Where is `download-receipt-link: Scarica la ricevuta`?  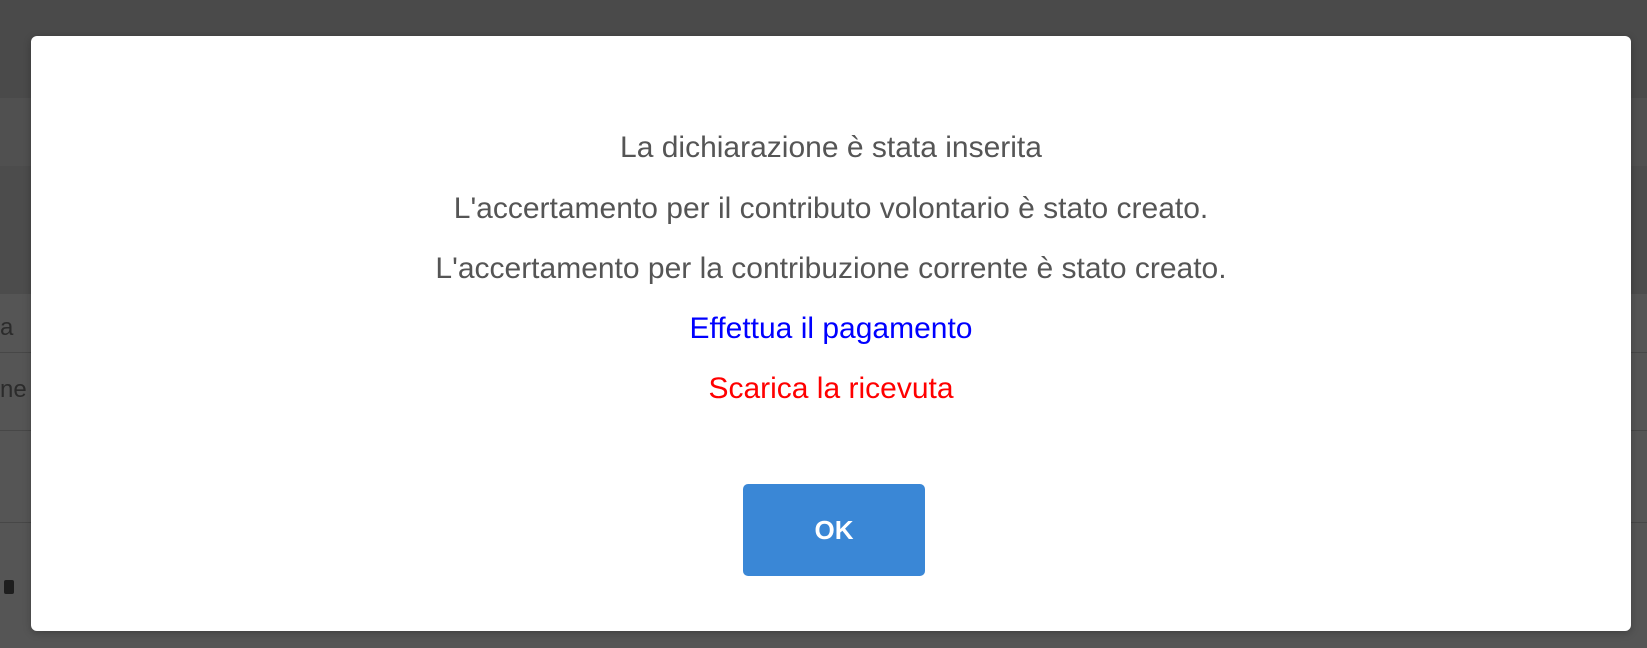 download-receipt-link: Scarica la ricevuta is located at coordinates (830, 388).